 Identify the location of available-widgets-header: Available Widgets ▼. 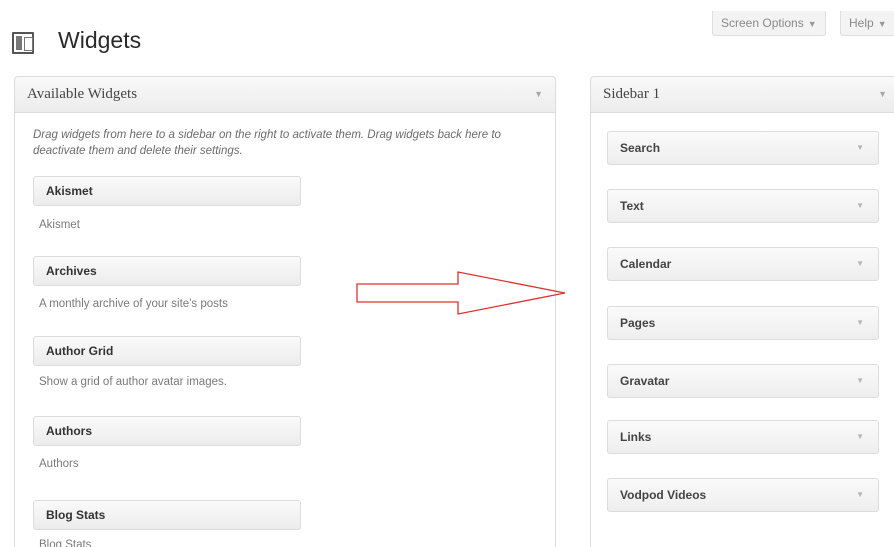
(285, 95).